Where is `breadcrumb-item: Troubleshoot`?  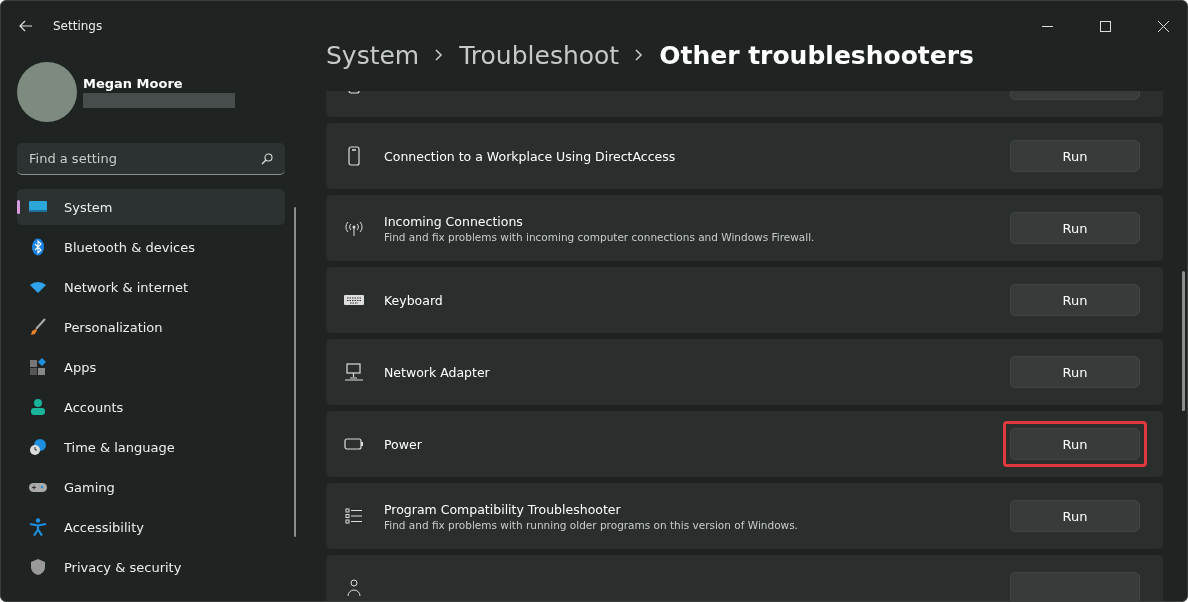 breadcrumb-item: Troubleshoot is located at coordinates (539, 55).